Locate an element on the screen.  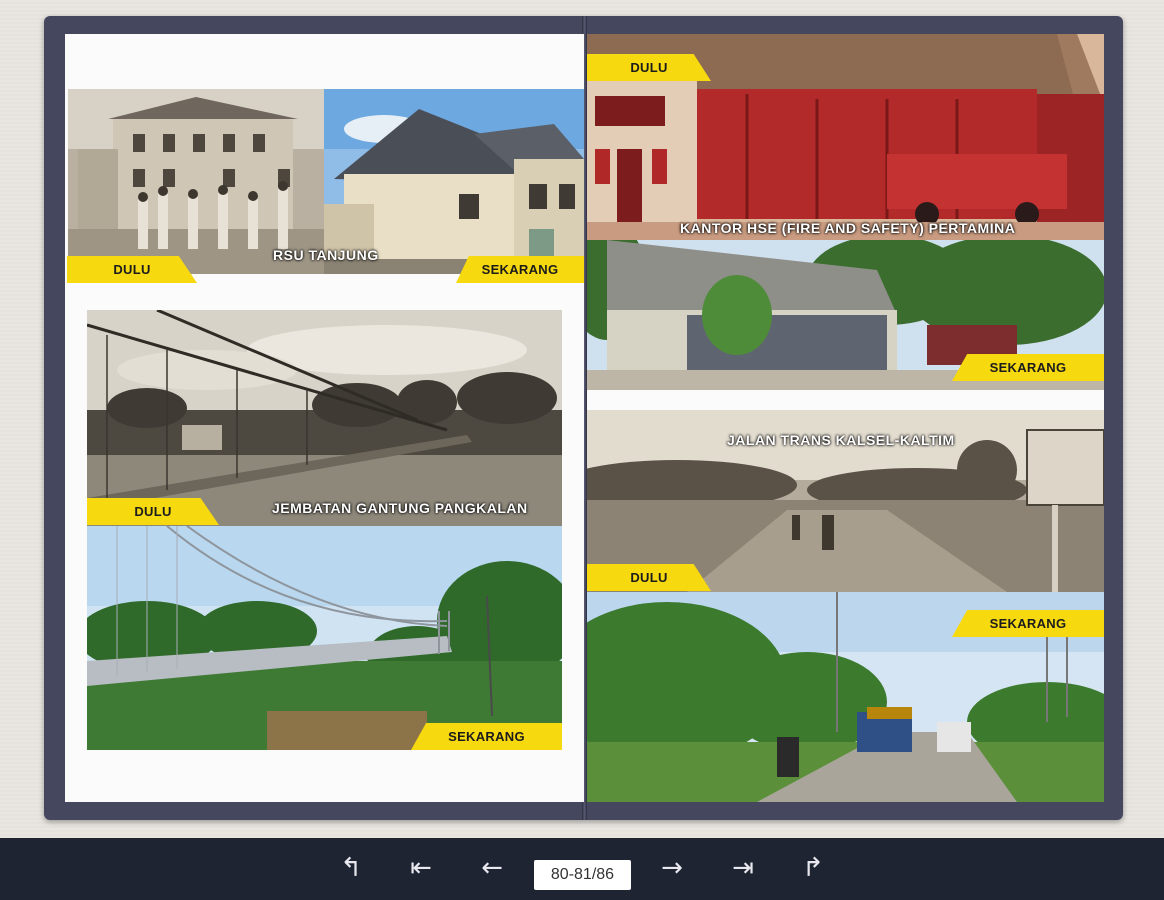
tag-sekarang-rsu: SEKARANG is located at coordinates (520, 269).